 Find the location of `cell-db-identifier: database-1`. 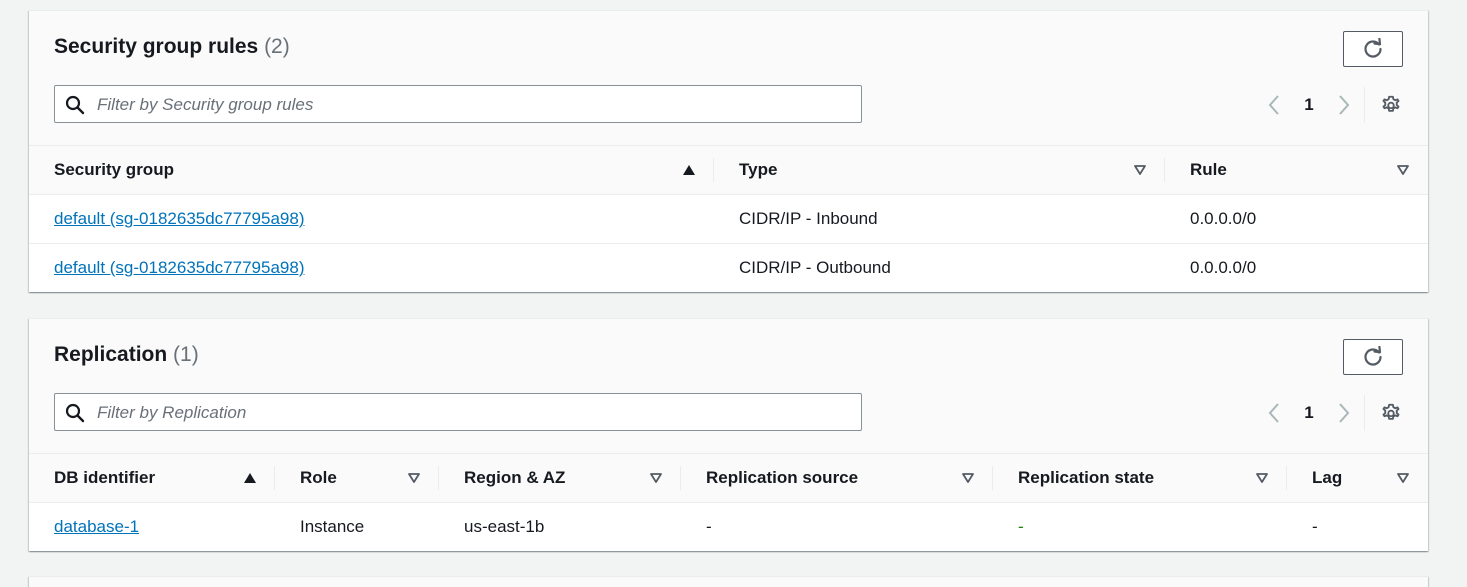

cell-db-identifier: database-1 is located at coordinates (152, 527).